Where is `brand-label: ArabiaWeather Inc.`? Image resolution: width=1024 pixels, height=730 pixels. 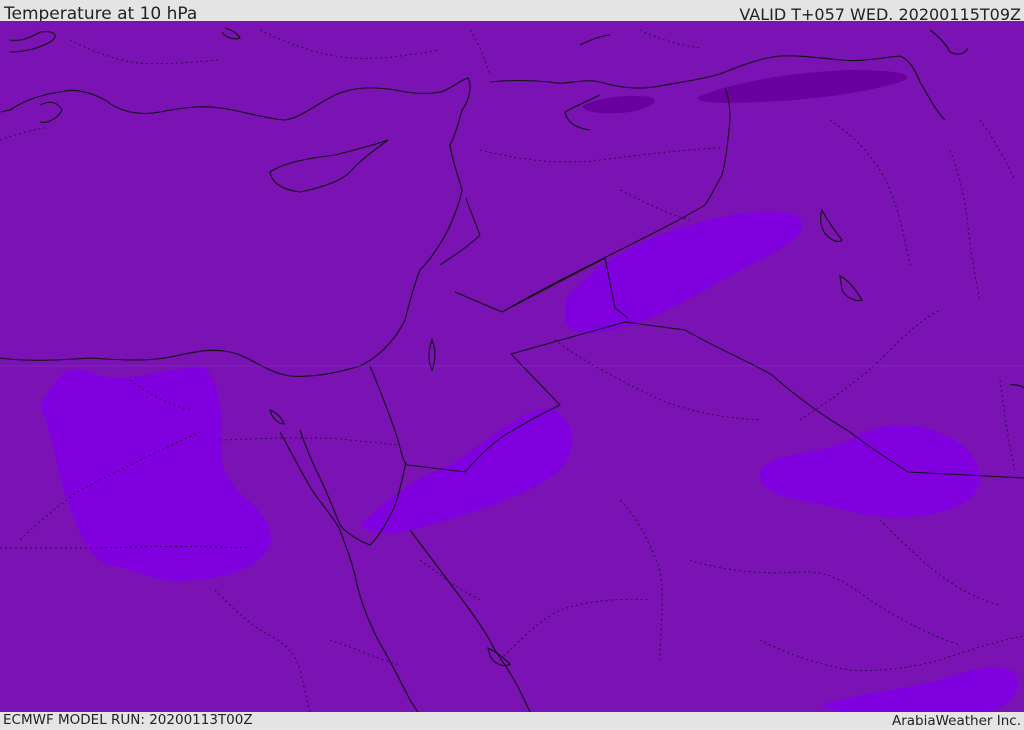
brand-label: ArabiaWeather Inc. is located at coordinates (956, 721).